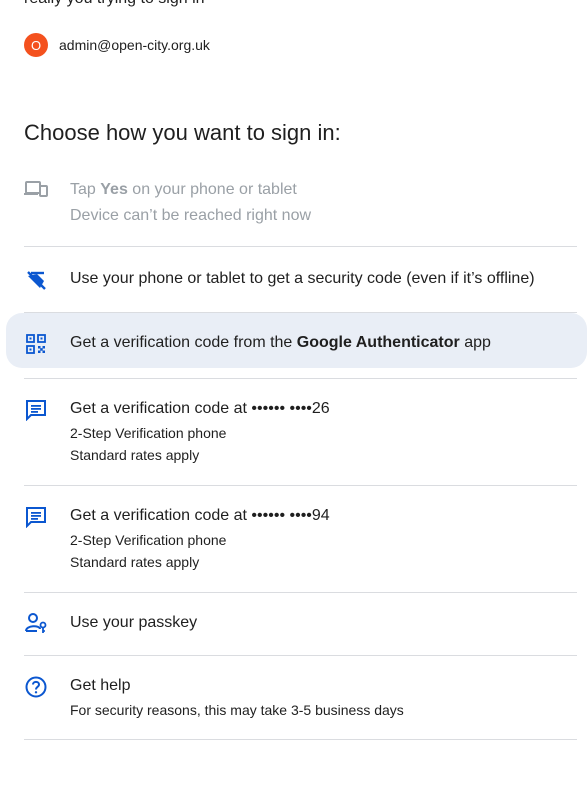 This screenshot has width=587, height=800. Describe the element at coordinates (200, 408) in the screenshot. I see `option-title: Get a verification code at •••••• ••••26` at that location.